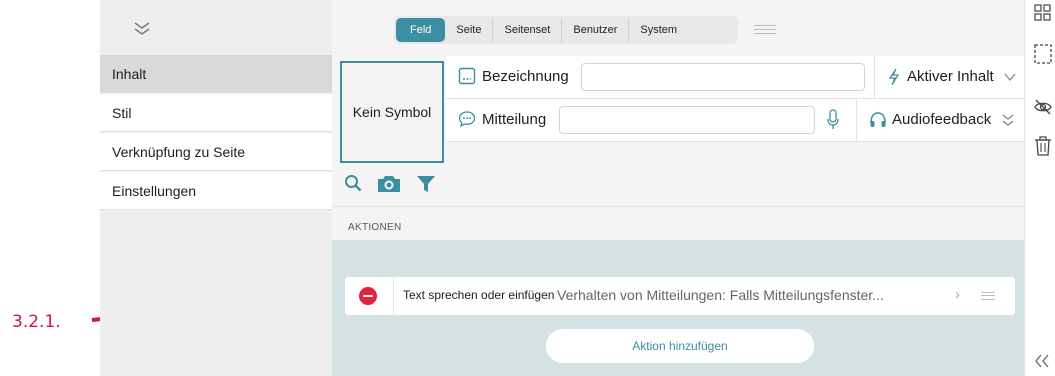  What do you see at coordinates (765, 29) in the screenshot?
I see `toolbar-drag-handle-icon` at bounding box center [765, 29].